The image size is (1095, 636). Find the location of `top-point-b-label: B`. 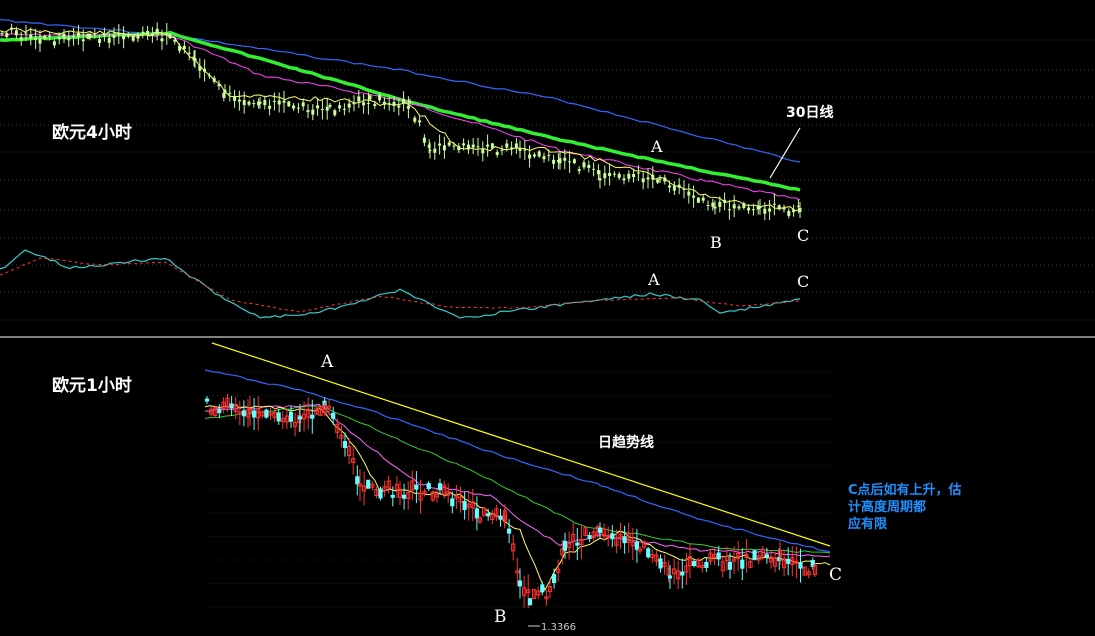

top-point-b-label: B is located at coordinates (716, 242).